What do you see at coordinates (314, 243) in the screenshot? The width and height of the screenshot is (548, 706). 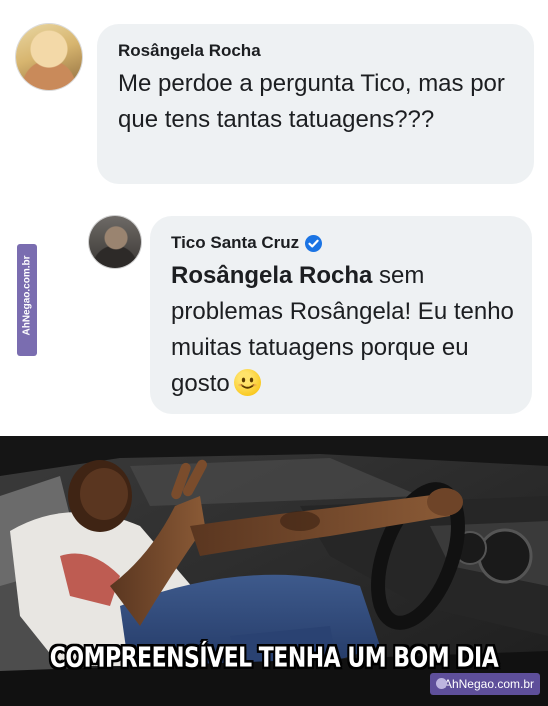 I see `verified-badge-icon` at bounding box center [314, 243].